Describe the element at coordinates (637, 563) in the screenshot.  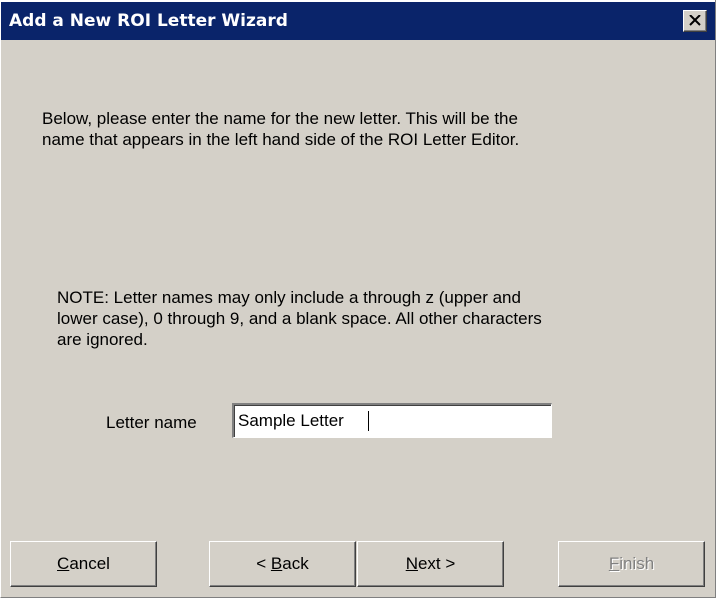
I see `finish-label-rest: inish` at that location.